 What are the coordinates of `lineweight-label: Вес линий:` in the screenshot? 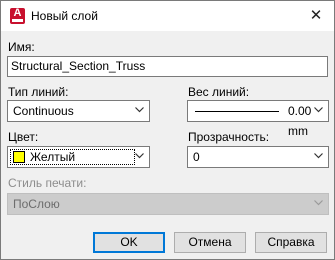 It's located at (219, 92).